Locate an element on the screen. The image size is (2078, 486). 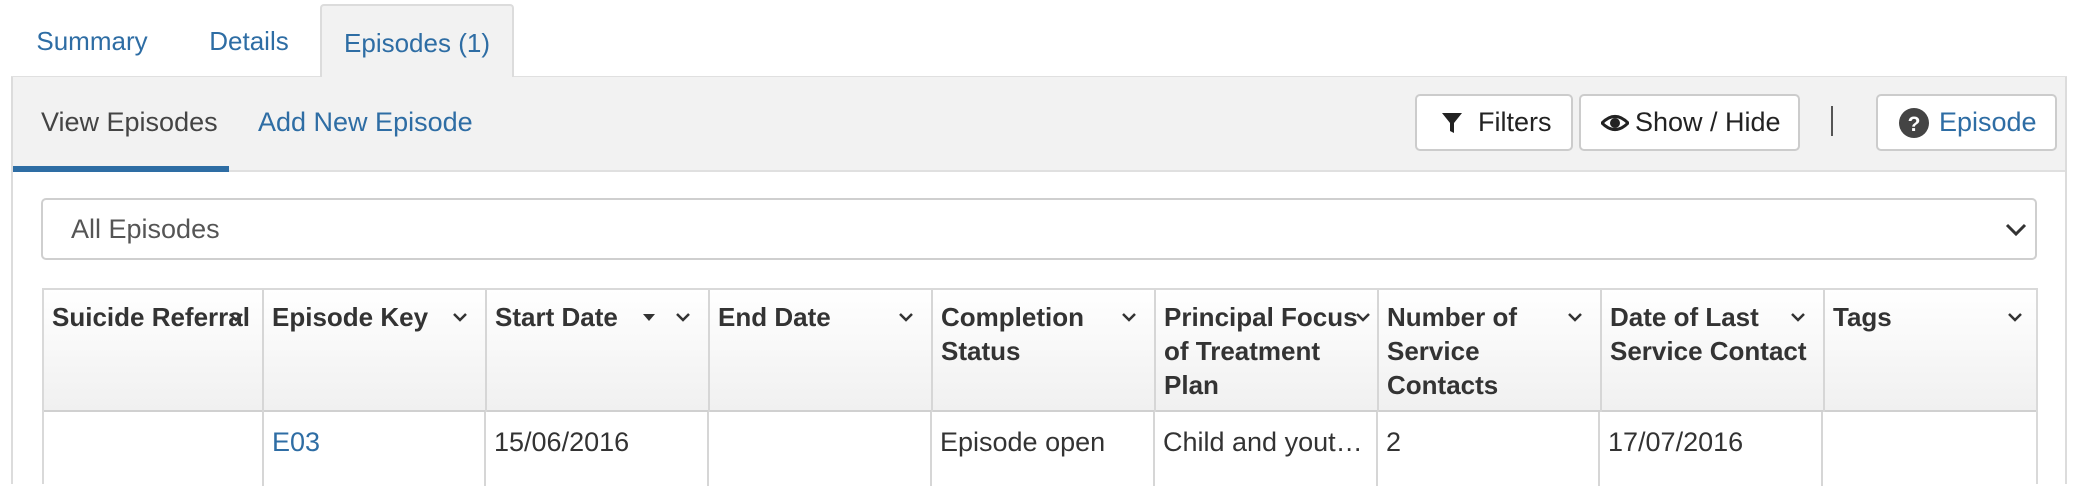
question-circle-icon: ? is located at coordinates (1914, 131).